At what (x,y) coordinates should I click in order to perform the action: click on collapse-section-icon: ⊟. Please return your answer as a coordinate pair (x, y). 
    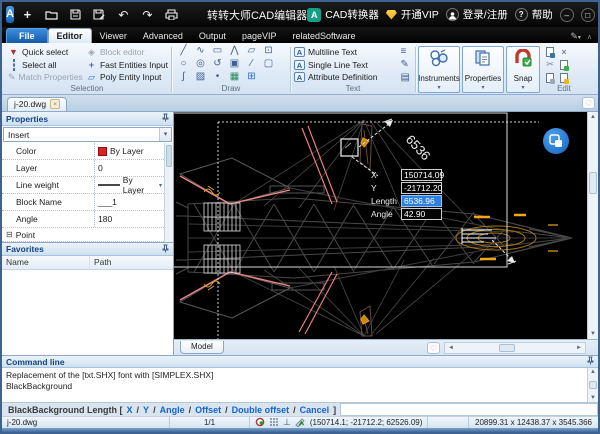
    Looking at the image, I should click on (9, 234).